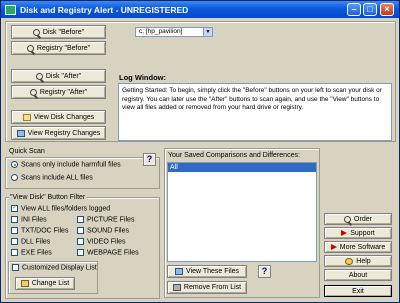  What do you see at coordinates (31, 252) in the screenshot?
I see `filter-exe-checkbox: EXE Files` at bounding box center [31, 252].